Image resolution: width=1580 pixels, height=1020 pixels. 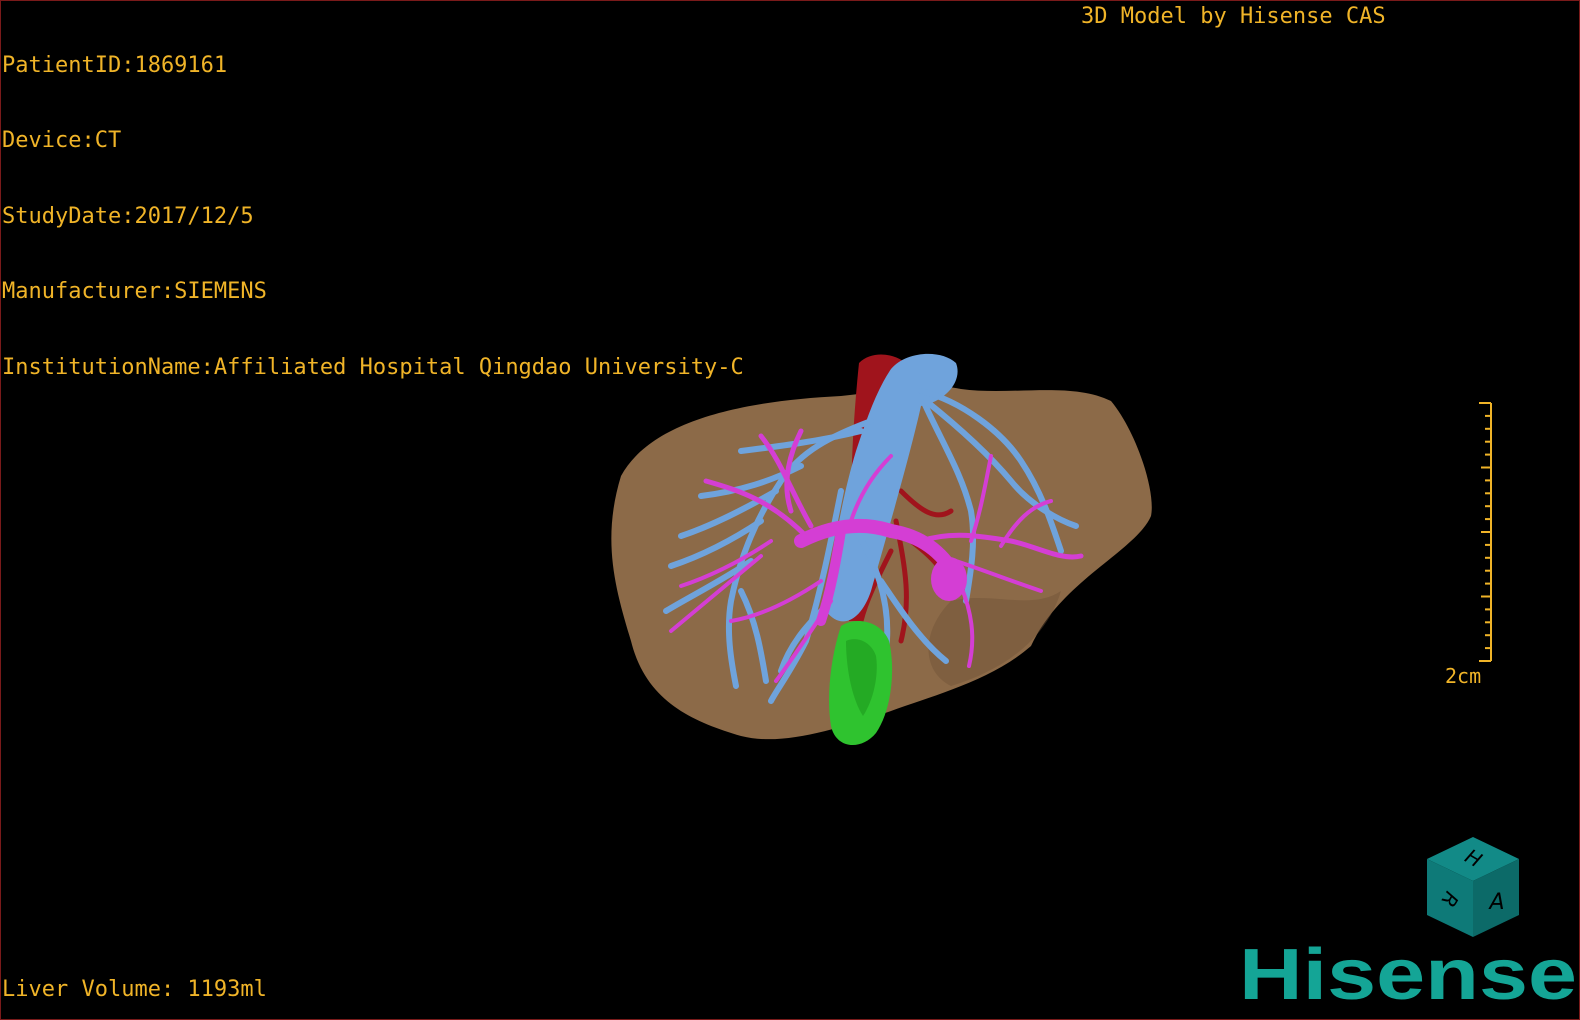 I want to click on orientation-cube-icon: H R A, so click(x=1473, y=887).